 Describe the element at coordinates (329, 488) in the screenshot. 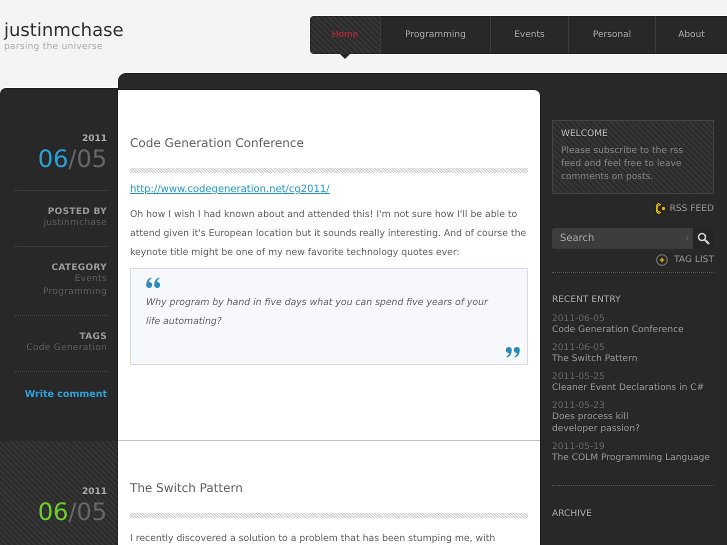

I see `post-title: The Switch Pattern` at that location.